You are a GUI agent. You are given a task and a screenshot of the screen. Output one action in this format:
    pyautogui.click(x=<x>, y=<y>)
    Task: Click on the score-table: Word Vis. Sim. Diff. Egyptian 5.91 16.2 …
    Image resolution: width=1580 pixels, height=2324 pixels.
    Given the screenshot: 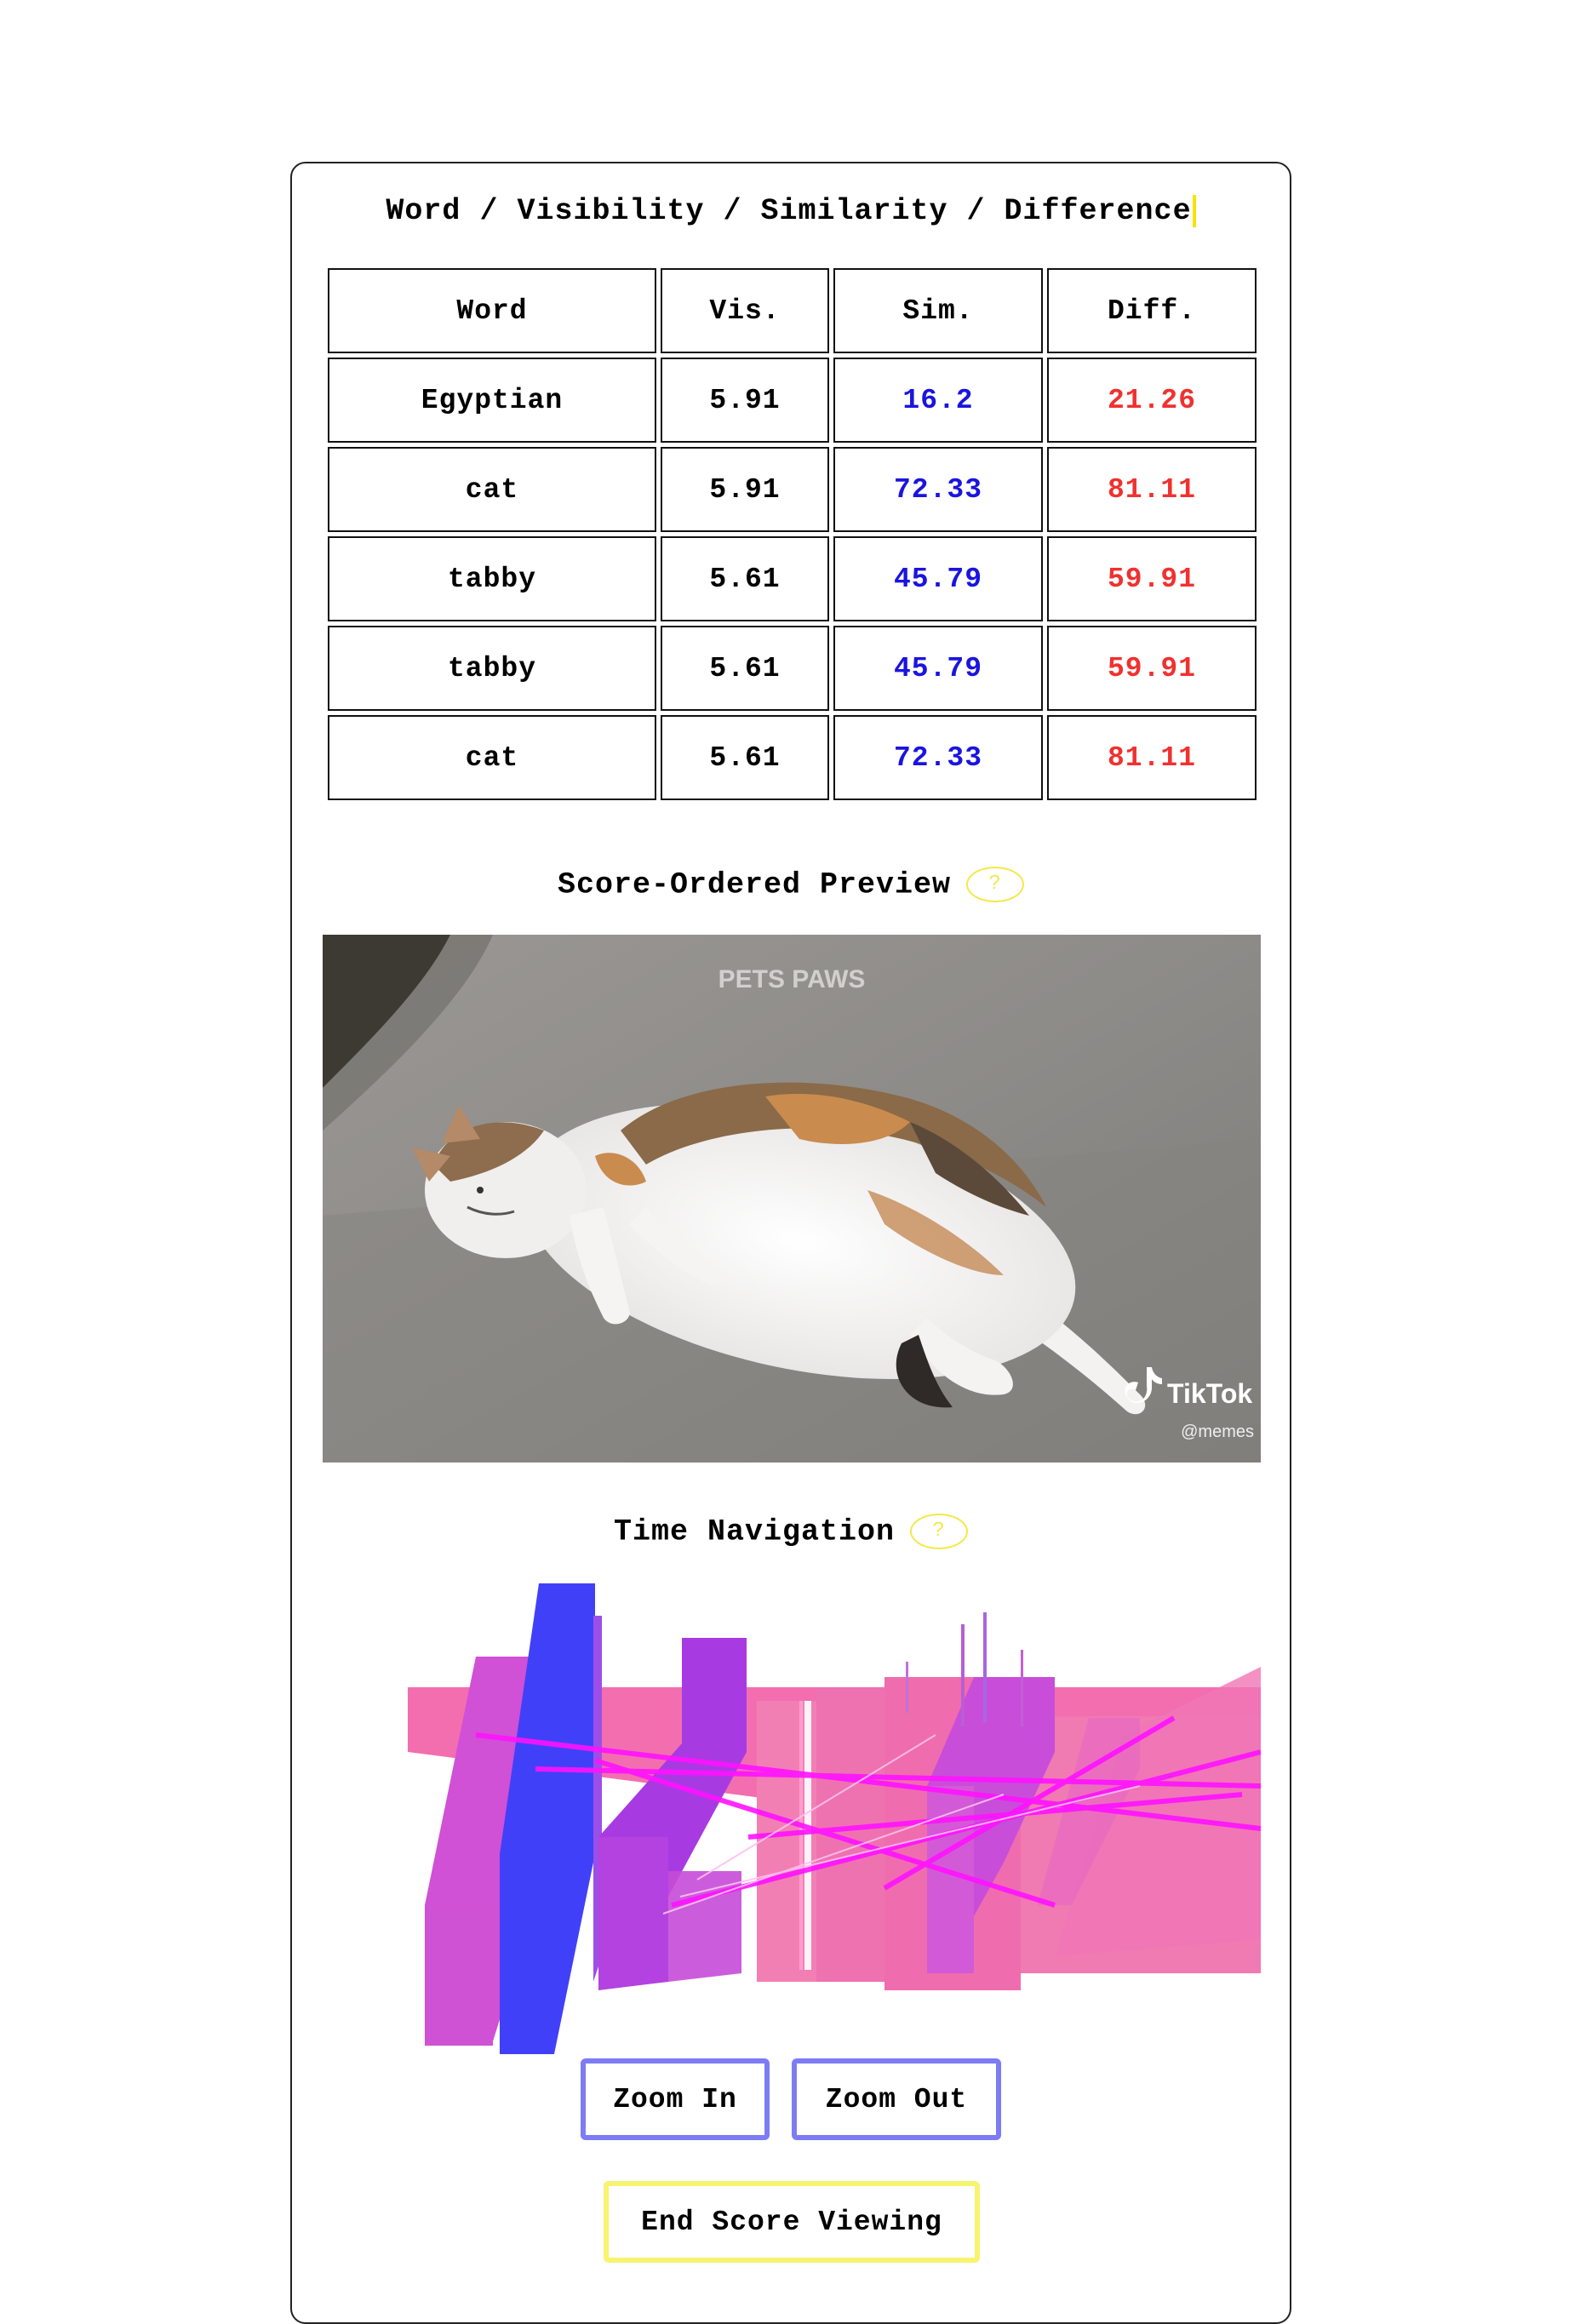 What is the action you would take?
    pyautogui.click(x=792, y=534)
    